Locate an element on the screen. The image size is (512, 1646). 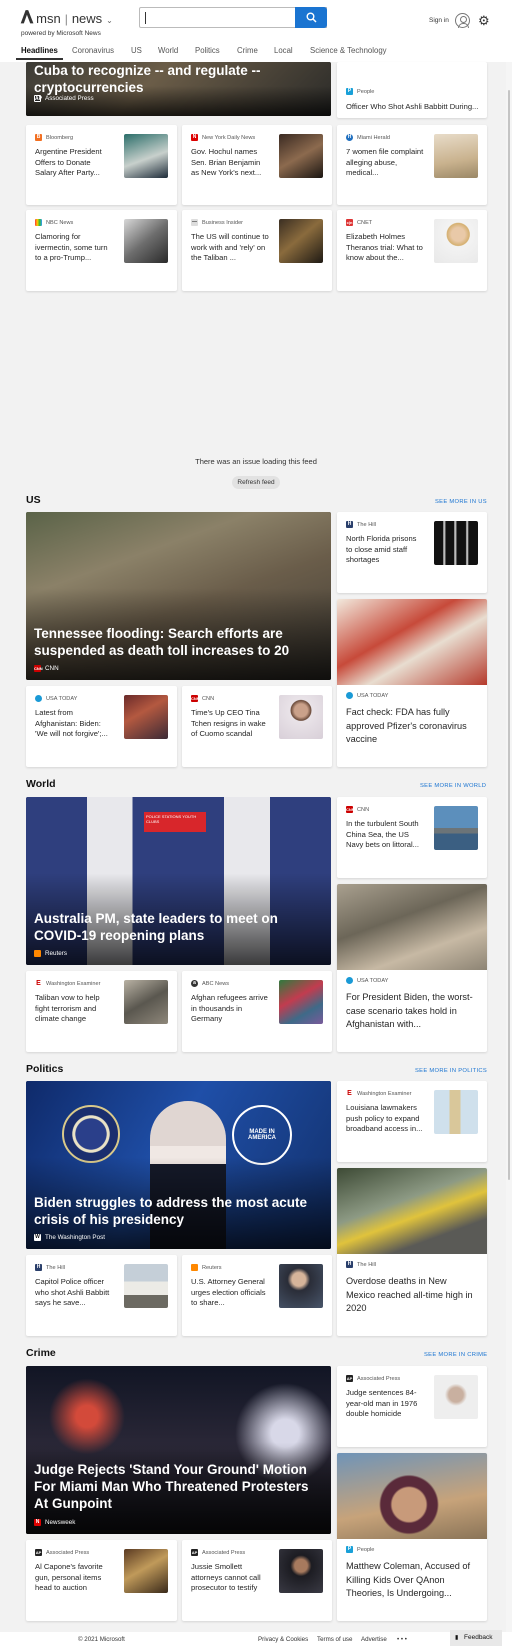
msn-news-logo: 𝚲 msn | news ⌄ powered by Microsoft News is located at coordinates (76, 22).